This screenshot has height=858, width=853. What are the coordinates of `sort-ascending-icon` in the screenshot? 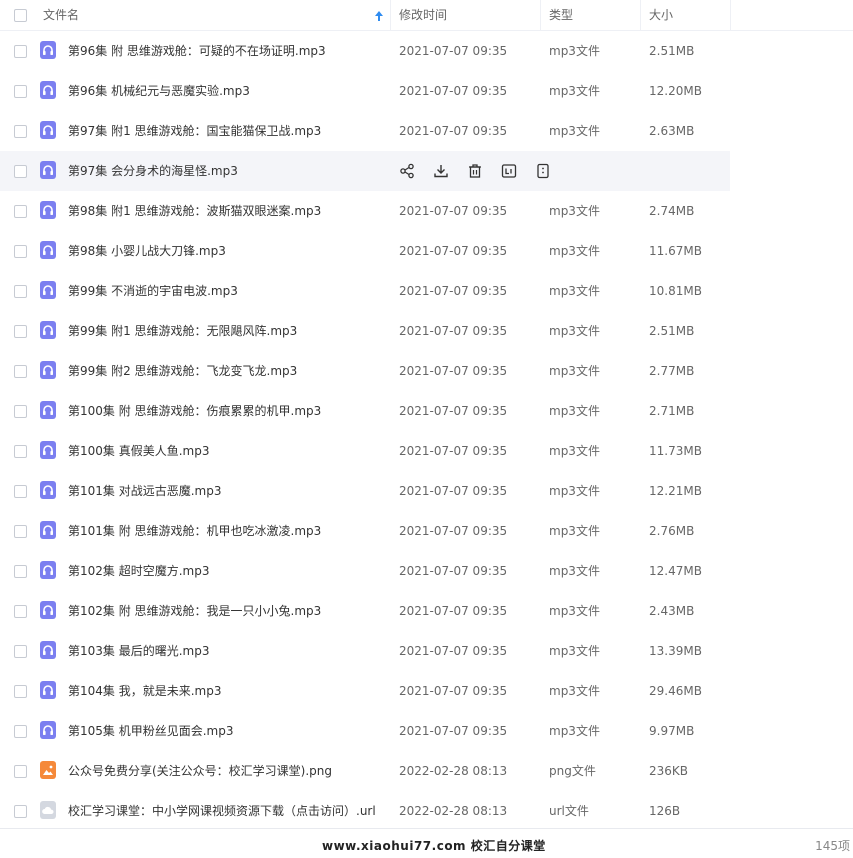 It's located at (379, 16).